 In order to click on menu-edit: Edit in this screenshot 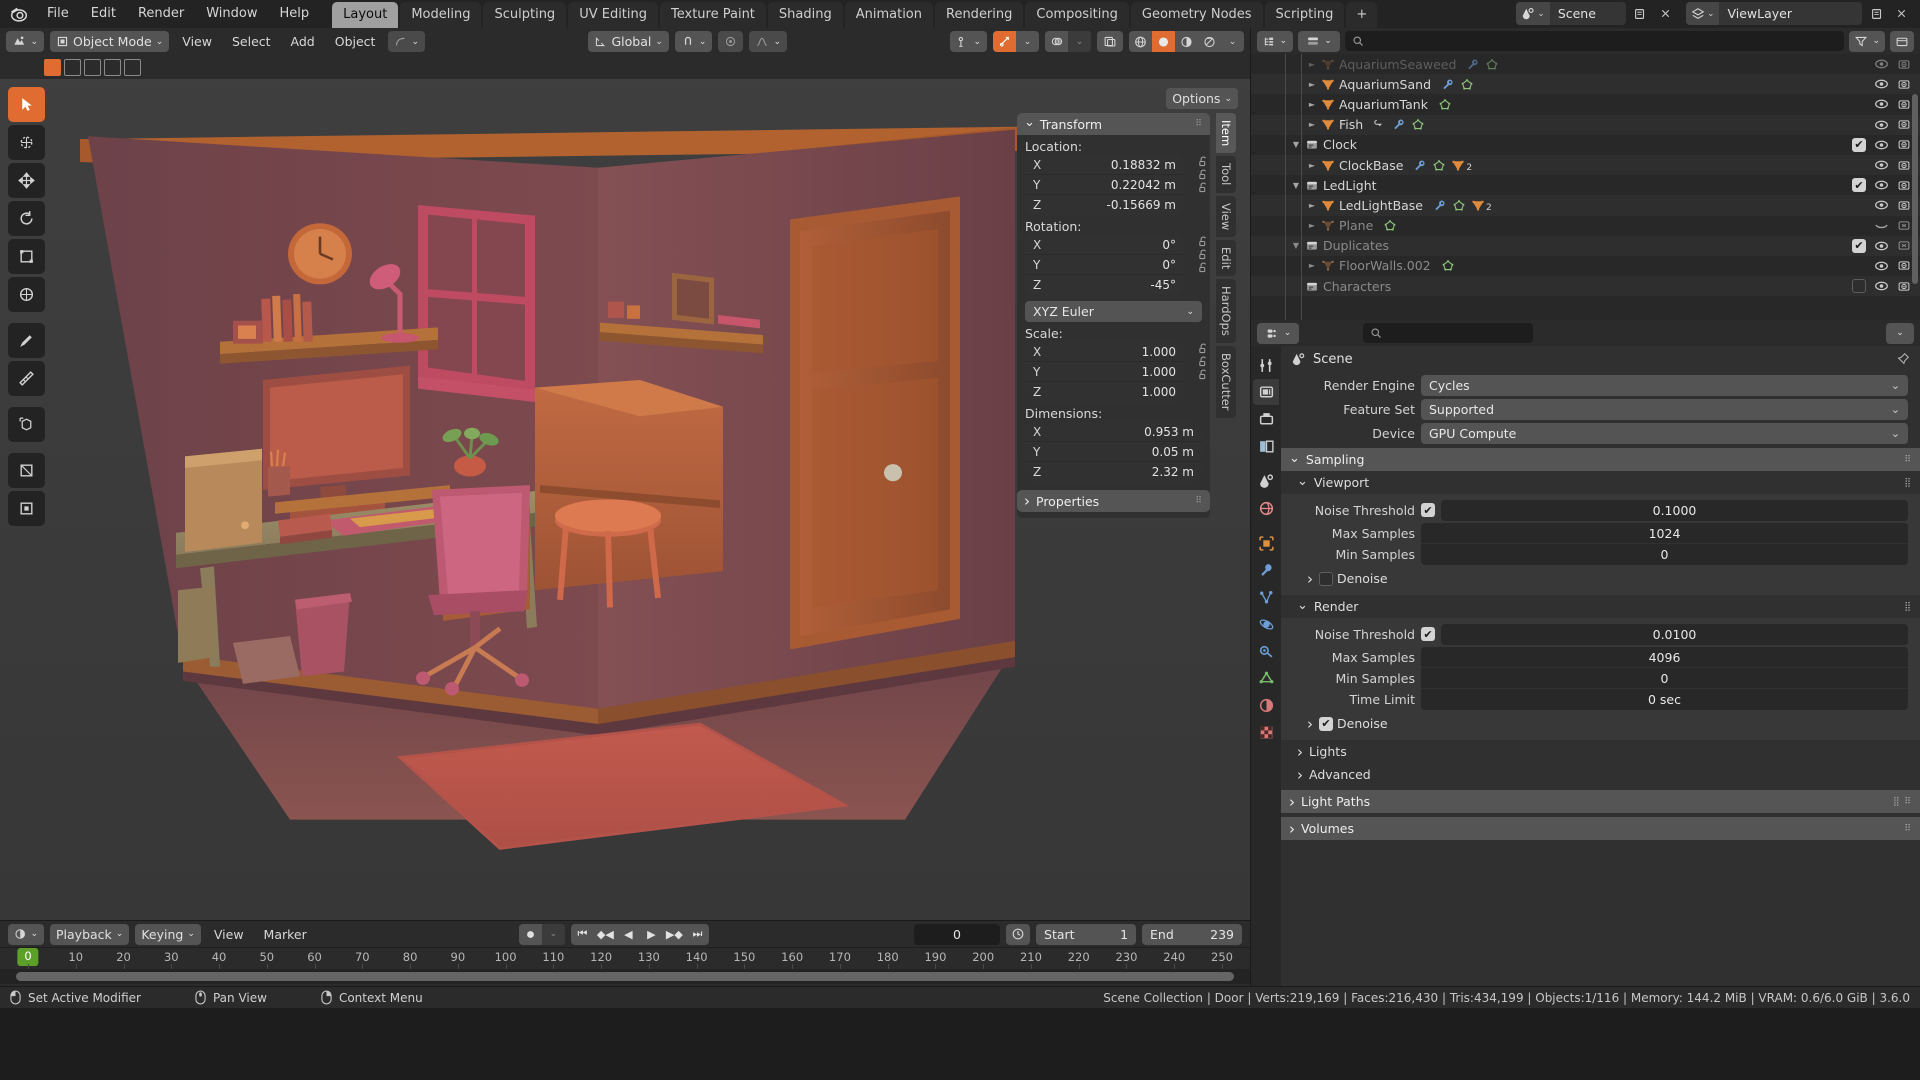, I will do `click(103, 14)`.